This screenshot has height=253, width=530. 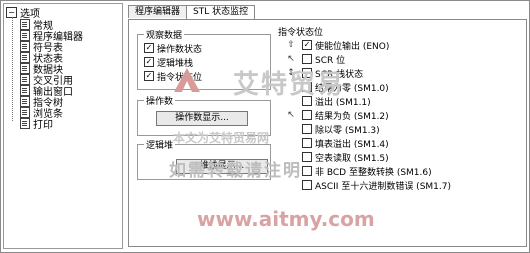 I want to click on tab-stl-status: STL 状态监控, so click(x=221, y=12).